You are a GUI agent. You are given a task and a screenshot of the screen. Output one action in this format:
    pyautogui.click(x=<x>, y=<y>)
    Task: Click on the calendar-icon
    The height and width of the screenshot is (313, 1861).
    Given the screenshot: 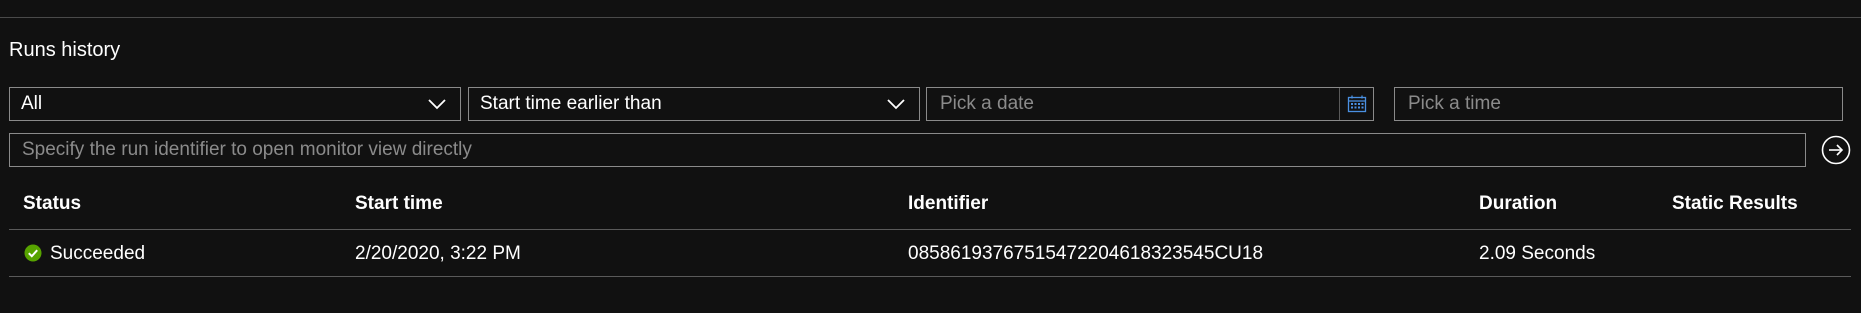 What is the action you would take?
    pyautogui.click(x=1356, y=104)
    